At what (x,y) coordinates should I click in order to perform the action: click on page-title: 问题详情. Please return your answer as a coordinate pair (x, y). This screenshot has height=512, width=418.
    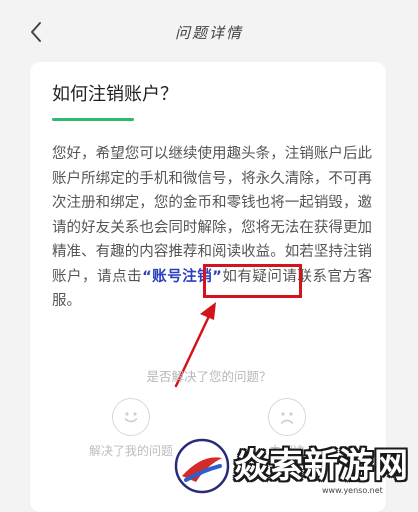
    Looking at the image, I should click on (208, 33).